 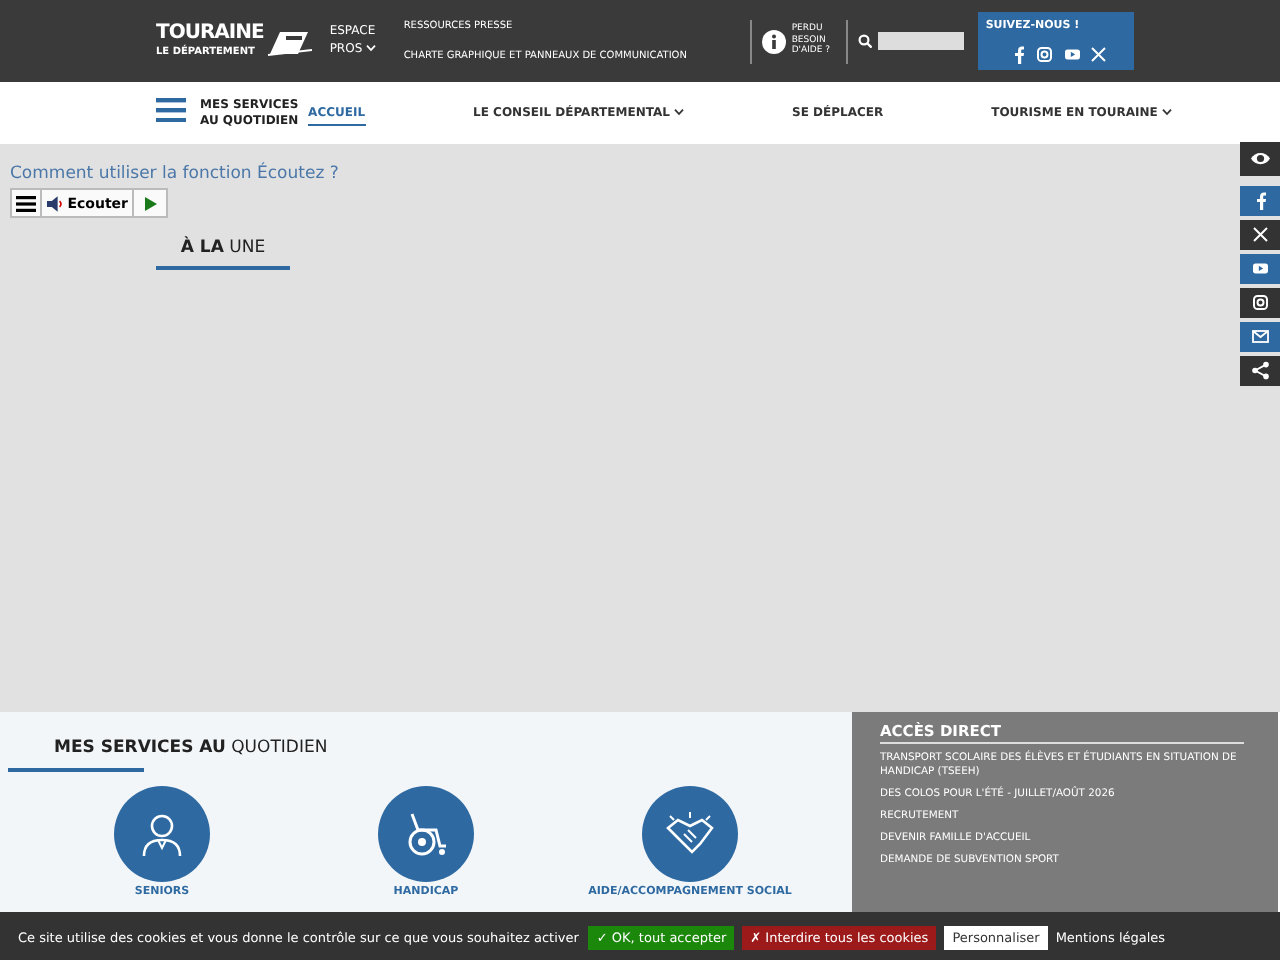 What do you see at coordinates (174, 174) in the screenshot?
I see `help-link: Comment utiliser la fonction Écoutez ?` at bounding box center [174, 174].